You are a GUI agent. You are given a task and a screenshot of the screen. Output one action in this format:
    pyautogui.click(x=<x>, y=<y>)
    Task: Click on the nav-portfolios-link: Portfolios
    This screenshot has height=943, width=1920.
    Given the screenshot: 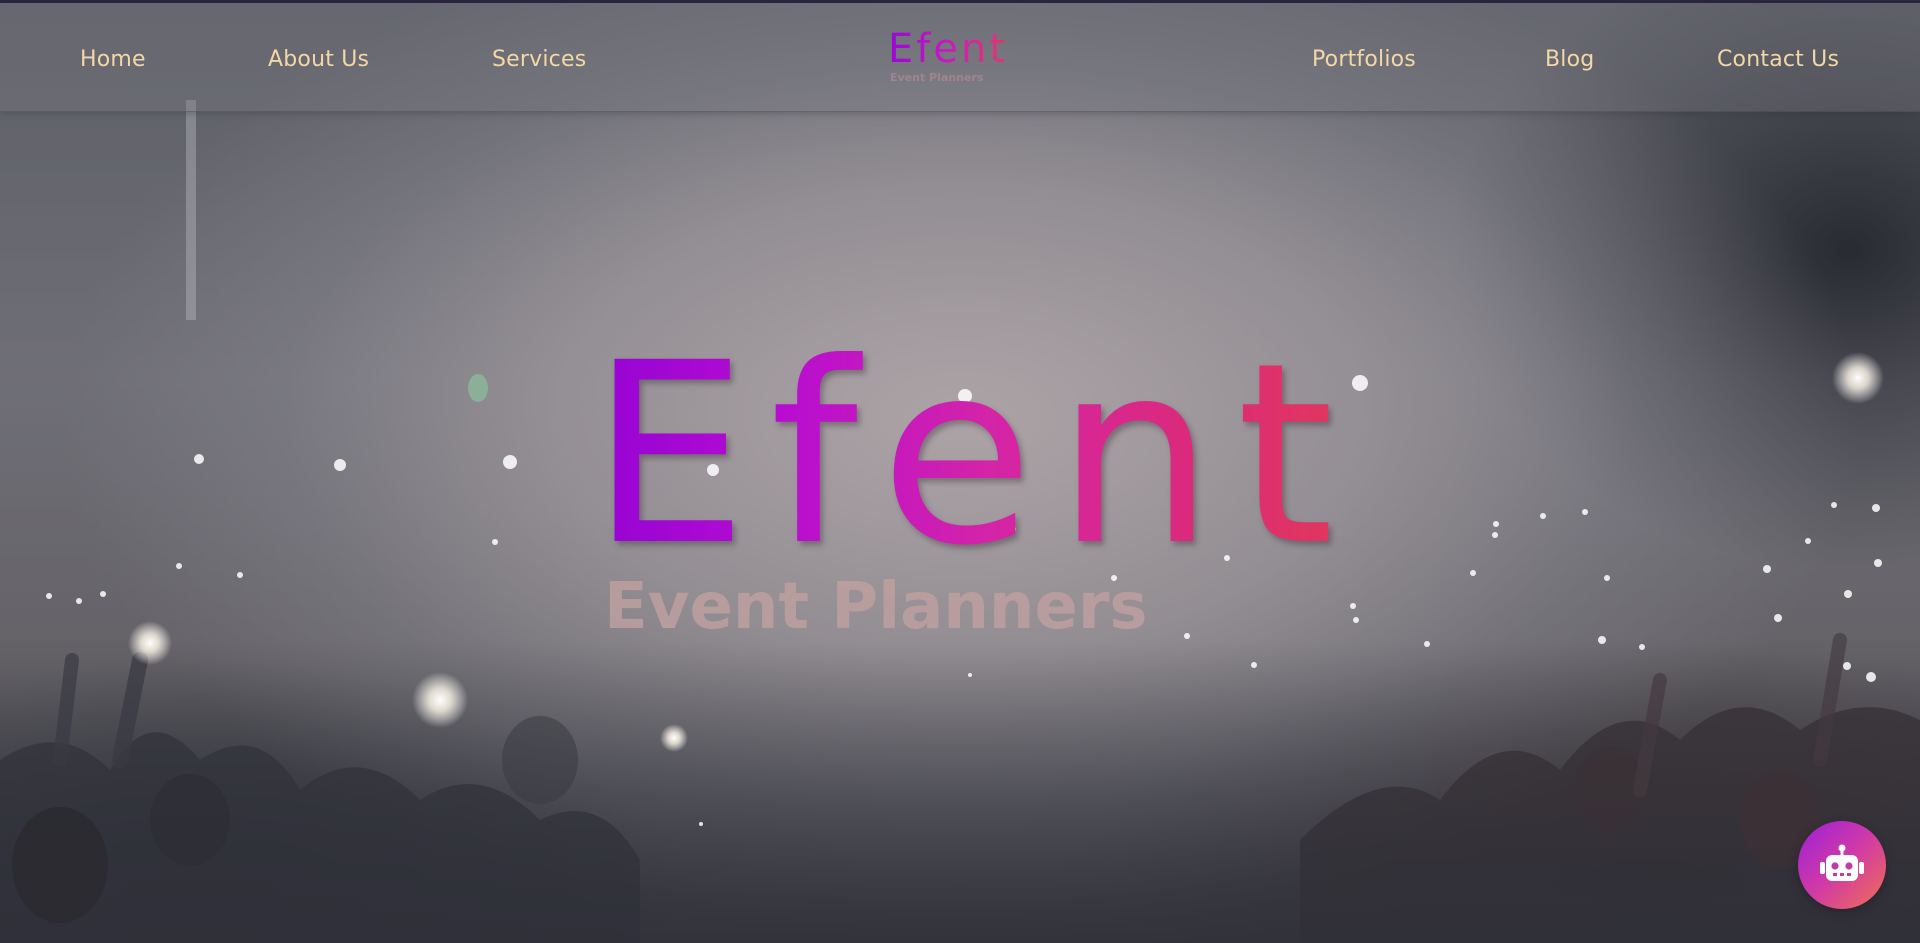 What is the action you would take?
    pyautogui.click(x=1364, y=59)
    